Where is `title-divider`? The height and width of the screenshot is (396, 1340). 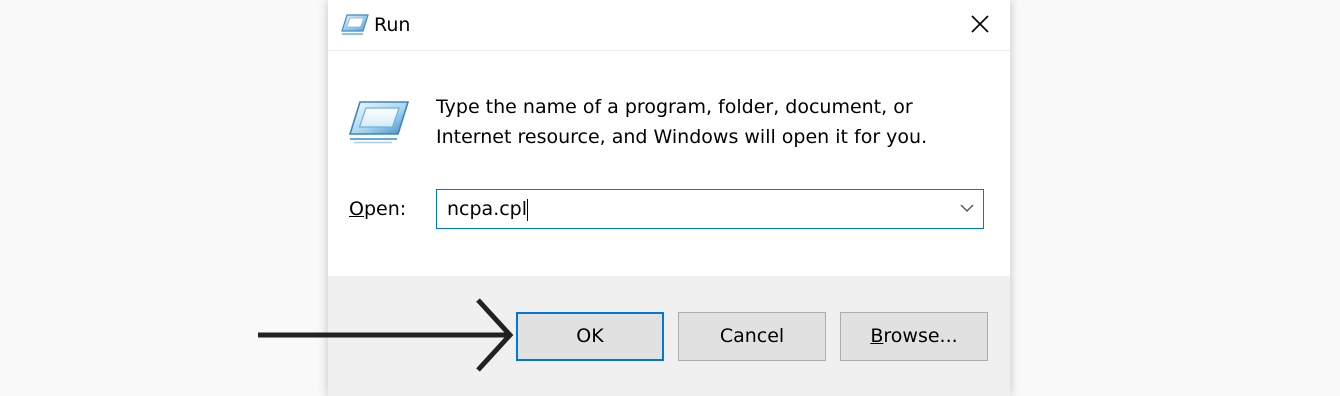
title-divider is located at coordinates (669, 50).